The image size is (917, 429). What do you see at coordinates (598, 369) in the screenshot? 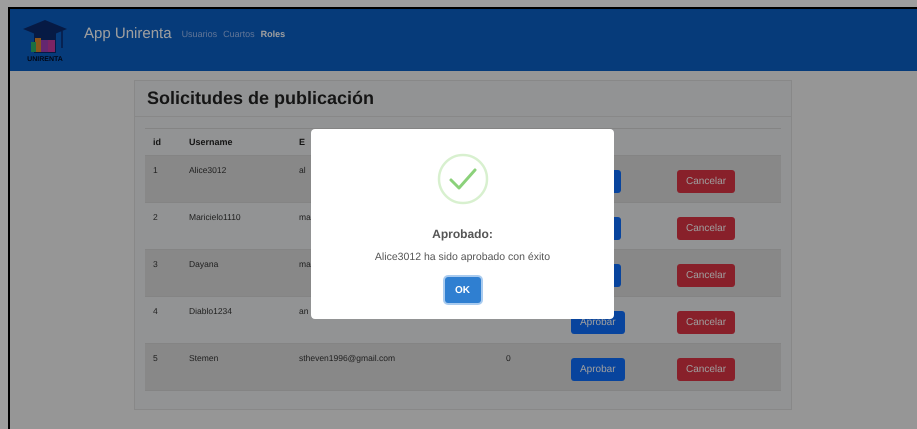
I see `approve-button: Aprobar` at bounding box center [598, 369].